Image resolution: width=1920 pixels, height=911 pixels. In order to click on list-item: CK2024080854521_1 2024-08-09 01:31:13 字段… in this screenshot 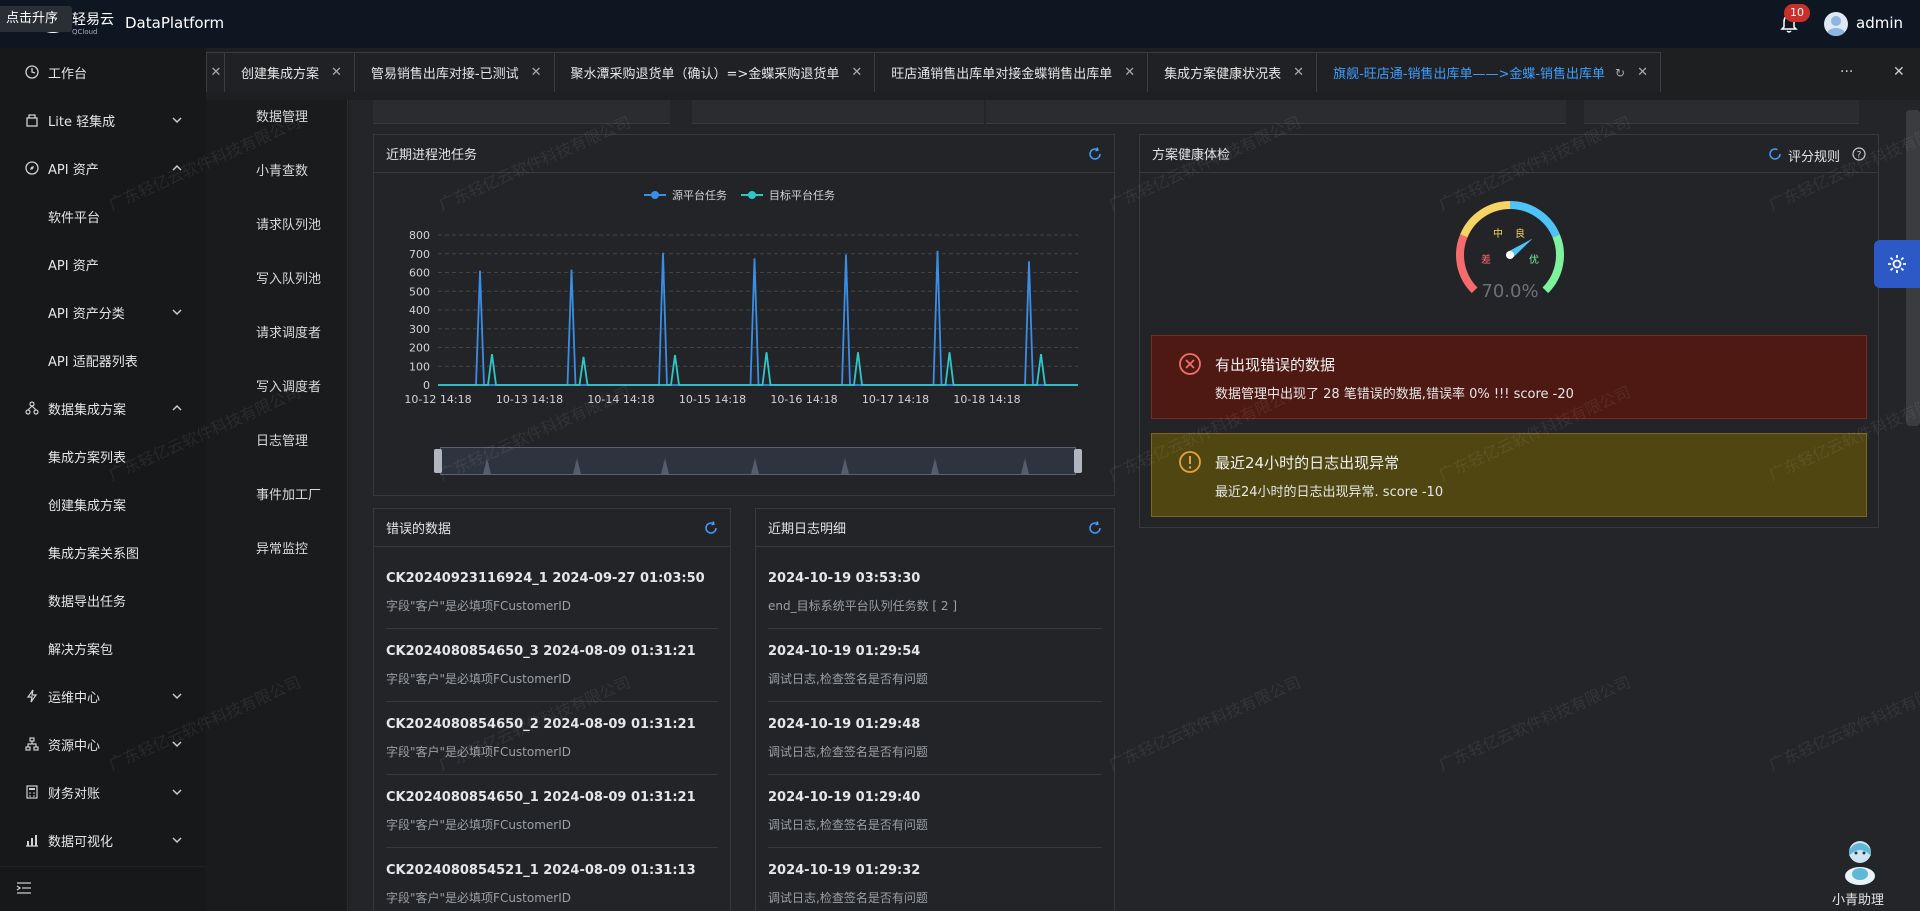, I will do `click(552, 880)`.